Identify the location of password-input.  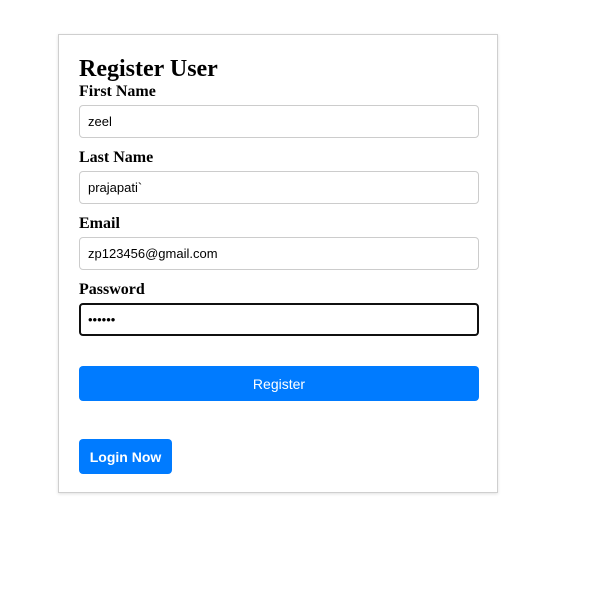
(279, 319).